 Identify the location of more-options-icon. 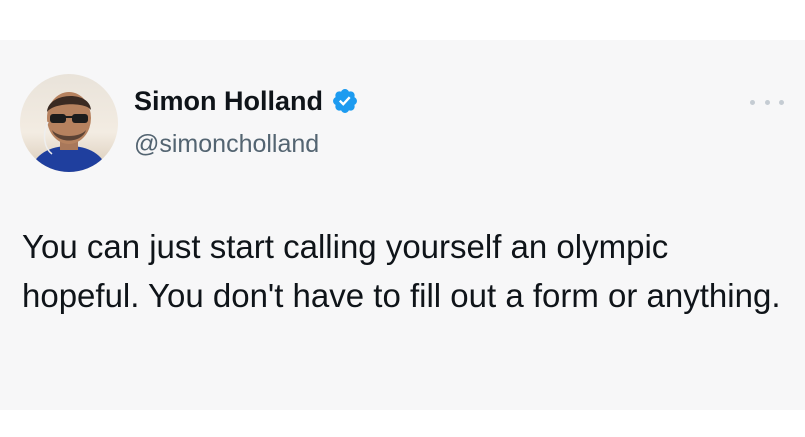
(767, 102).